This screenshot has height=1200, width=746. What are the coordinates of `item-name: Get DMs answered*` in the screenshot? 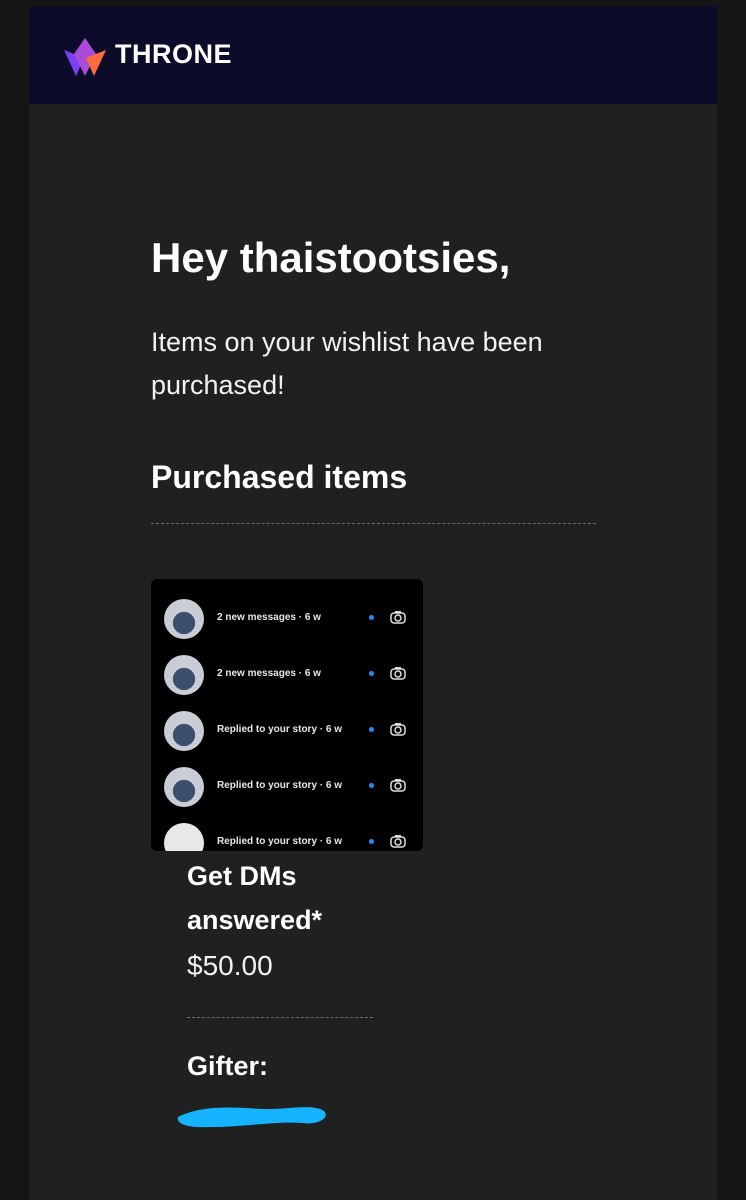 It's located at (287, 898).